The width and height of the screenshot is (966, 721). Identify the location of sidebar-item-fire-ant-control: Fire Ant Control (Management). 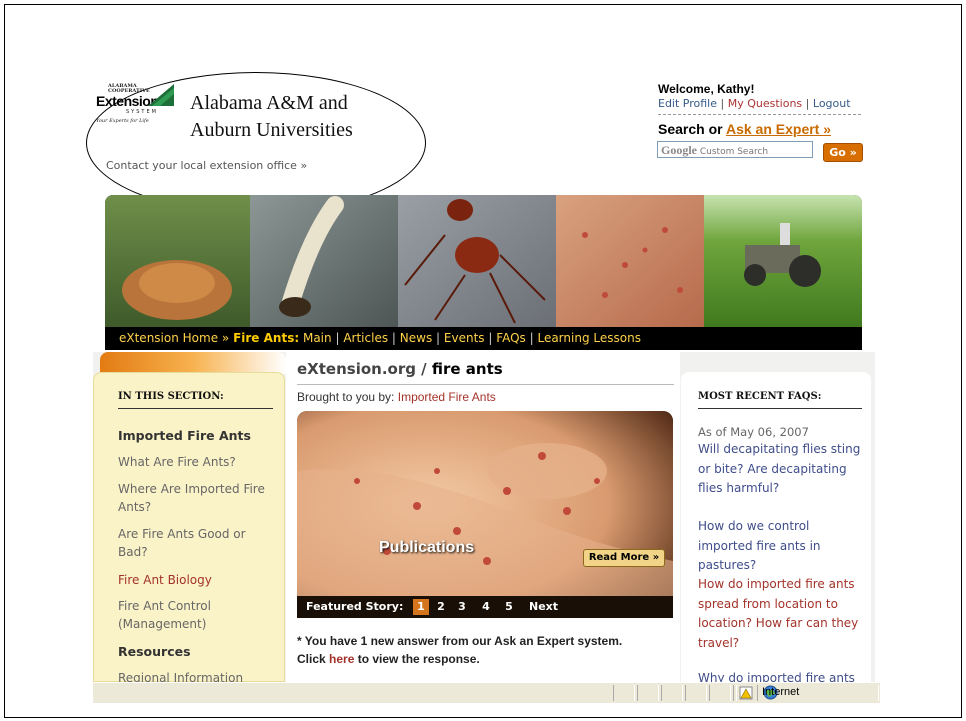
(198, 615).